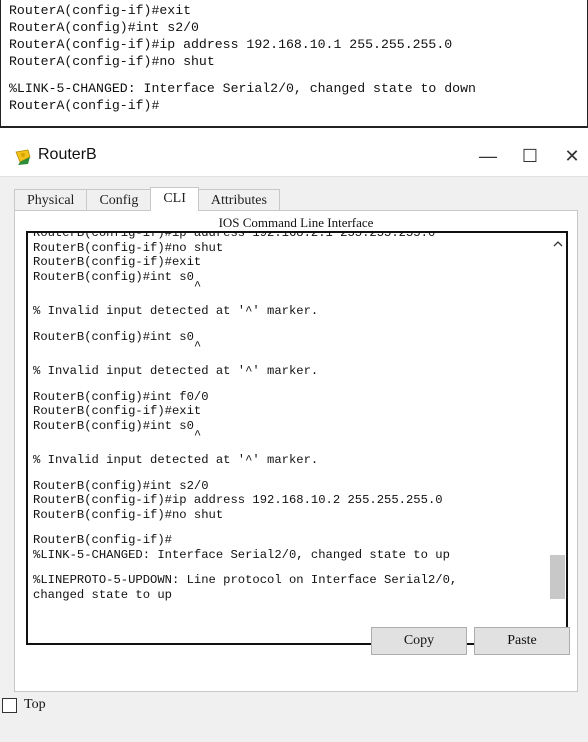  What do you see at coordinates (51, 200) in the screenshot?
I see `tab-physical: Physical` at bounding box center [51, 200].